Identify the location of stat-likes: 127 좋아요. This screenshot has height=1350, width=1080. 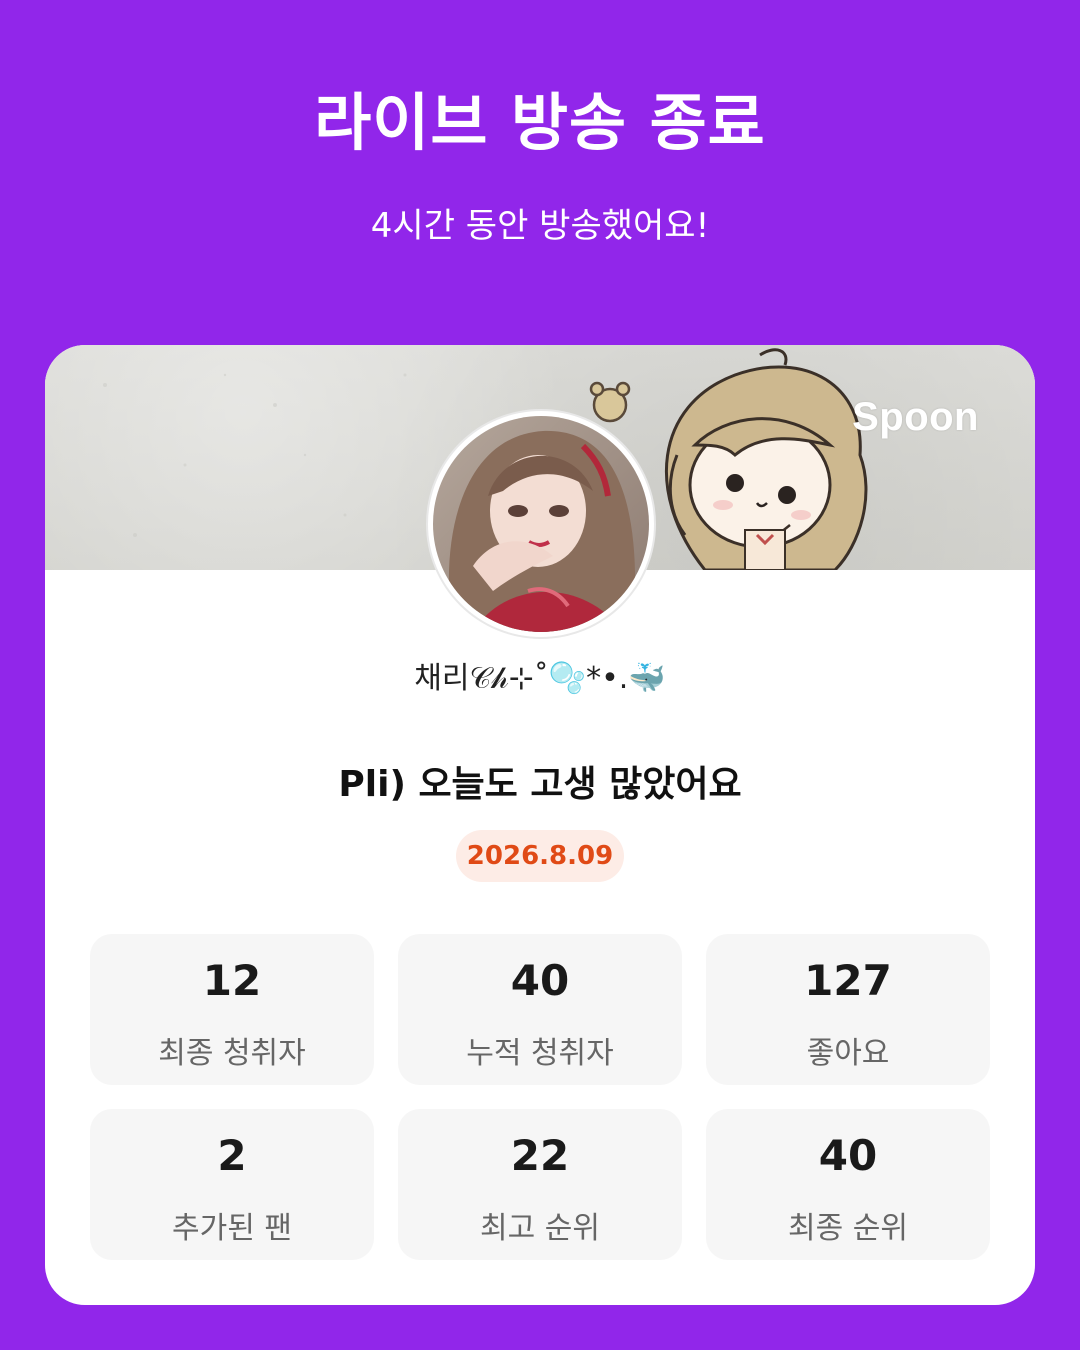
(848, 1009).